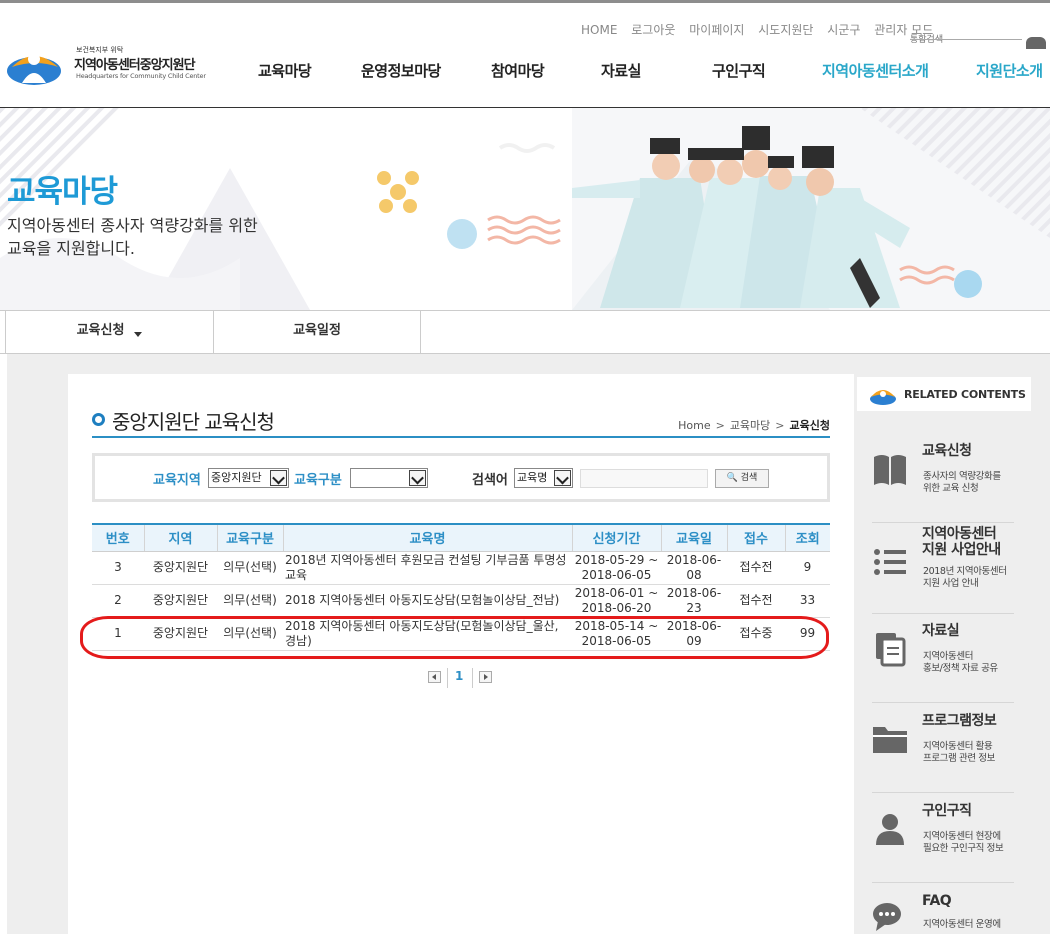 The image size is (1050, 934). I want to click on col-number: 번호, so click(118, 538).